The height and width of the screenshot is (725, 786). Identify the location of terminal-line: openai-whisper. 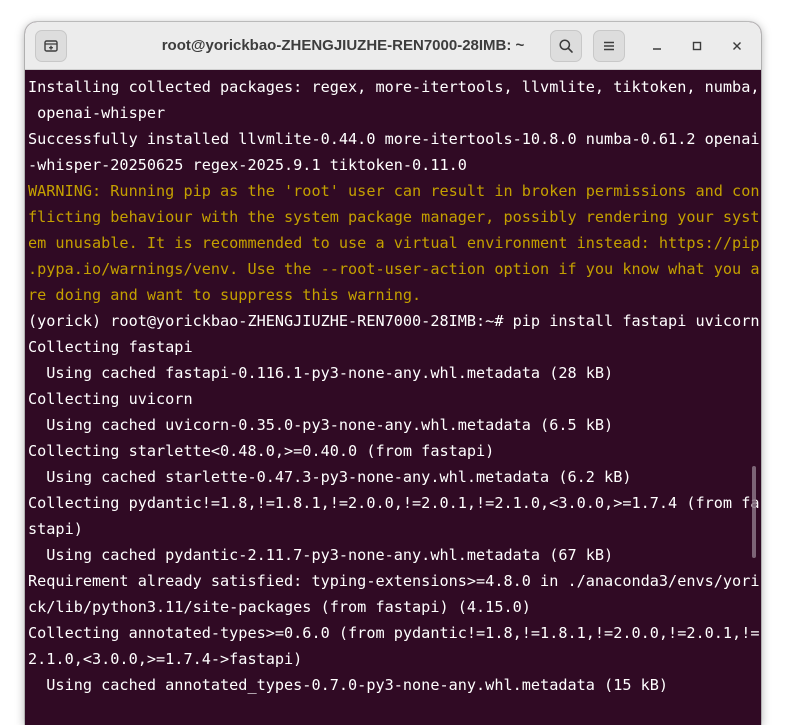
(97, 113).